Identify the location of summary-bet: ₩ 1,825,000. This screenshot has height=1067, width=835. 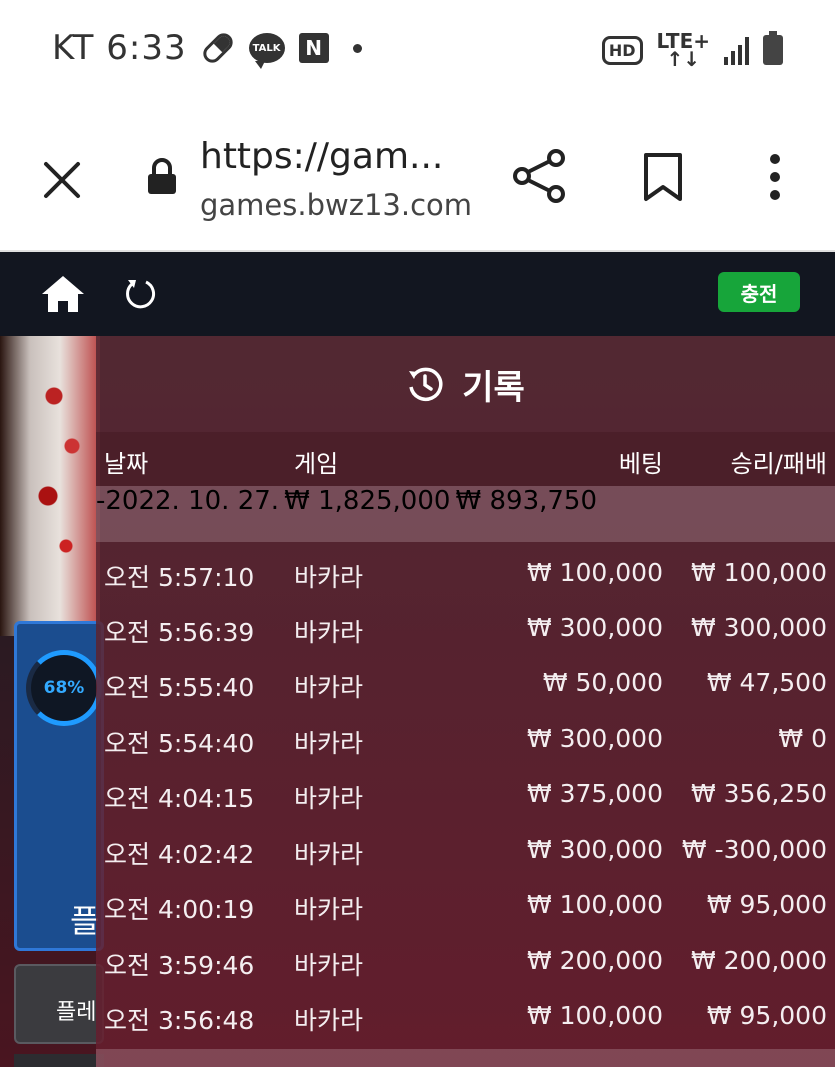
(367, 501).